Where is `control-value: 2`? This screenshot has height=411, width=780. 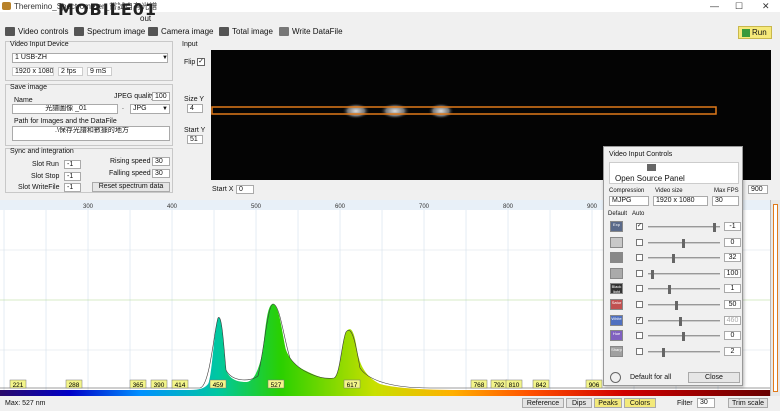 control-value: 2 is located at coordinates (732, 351).